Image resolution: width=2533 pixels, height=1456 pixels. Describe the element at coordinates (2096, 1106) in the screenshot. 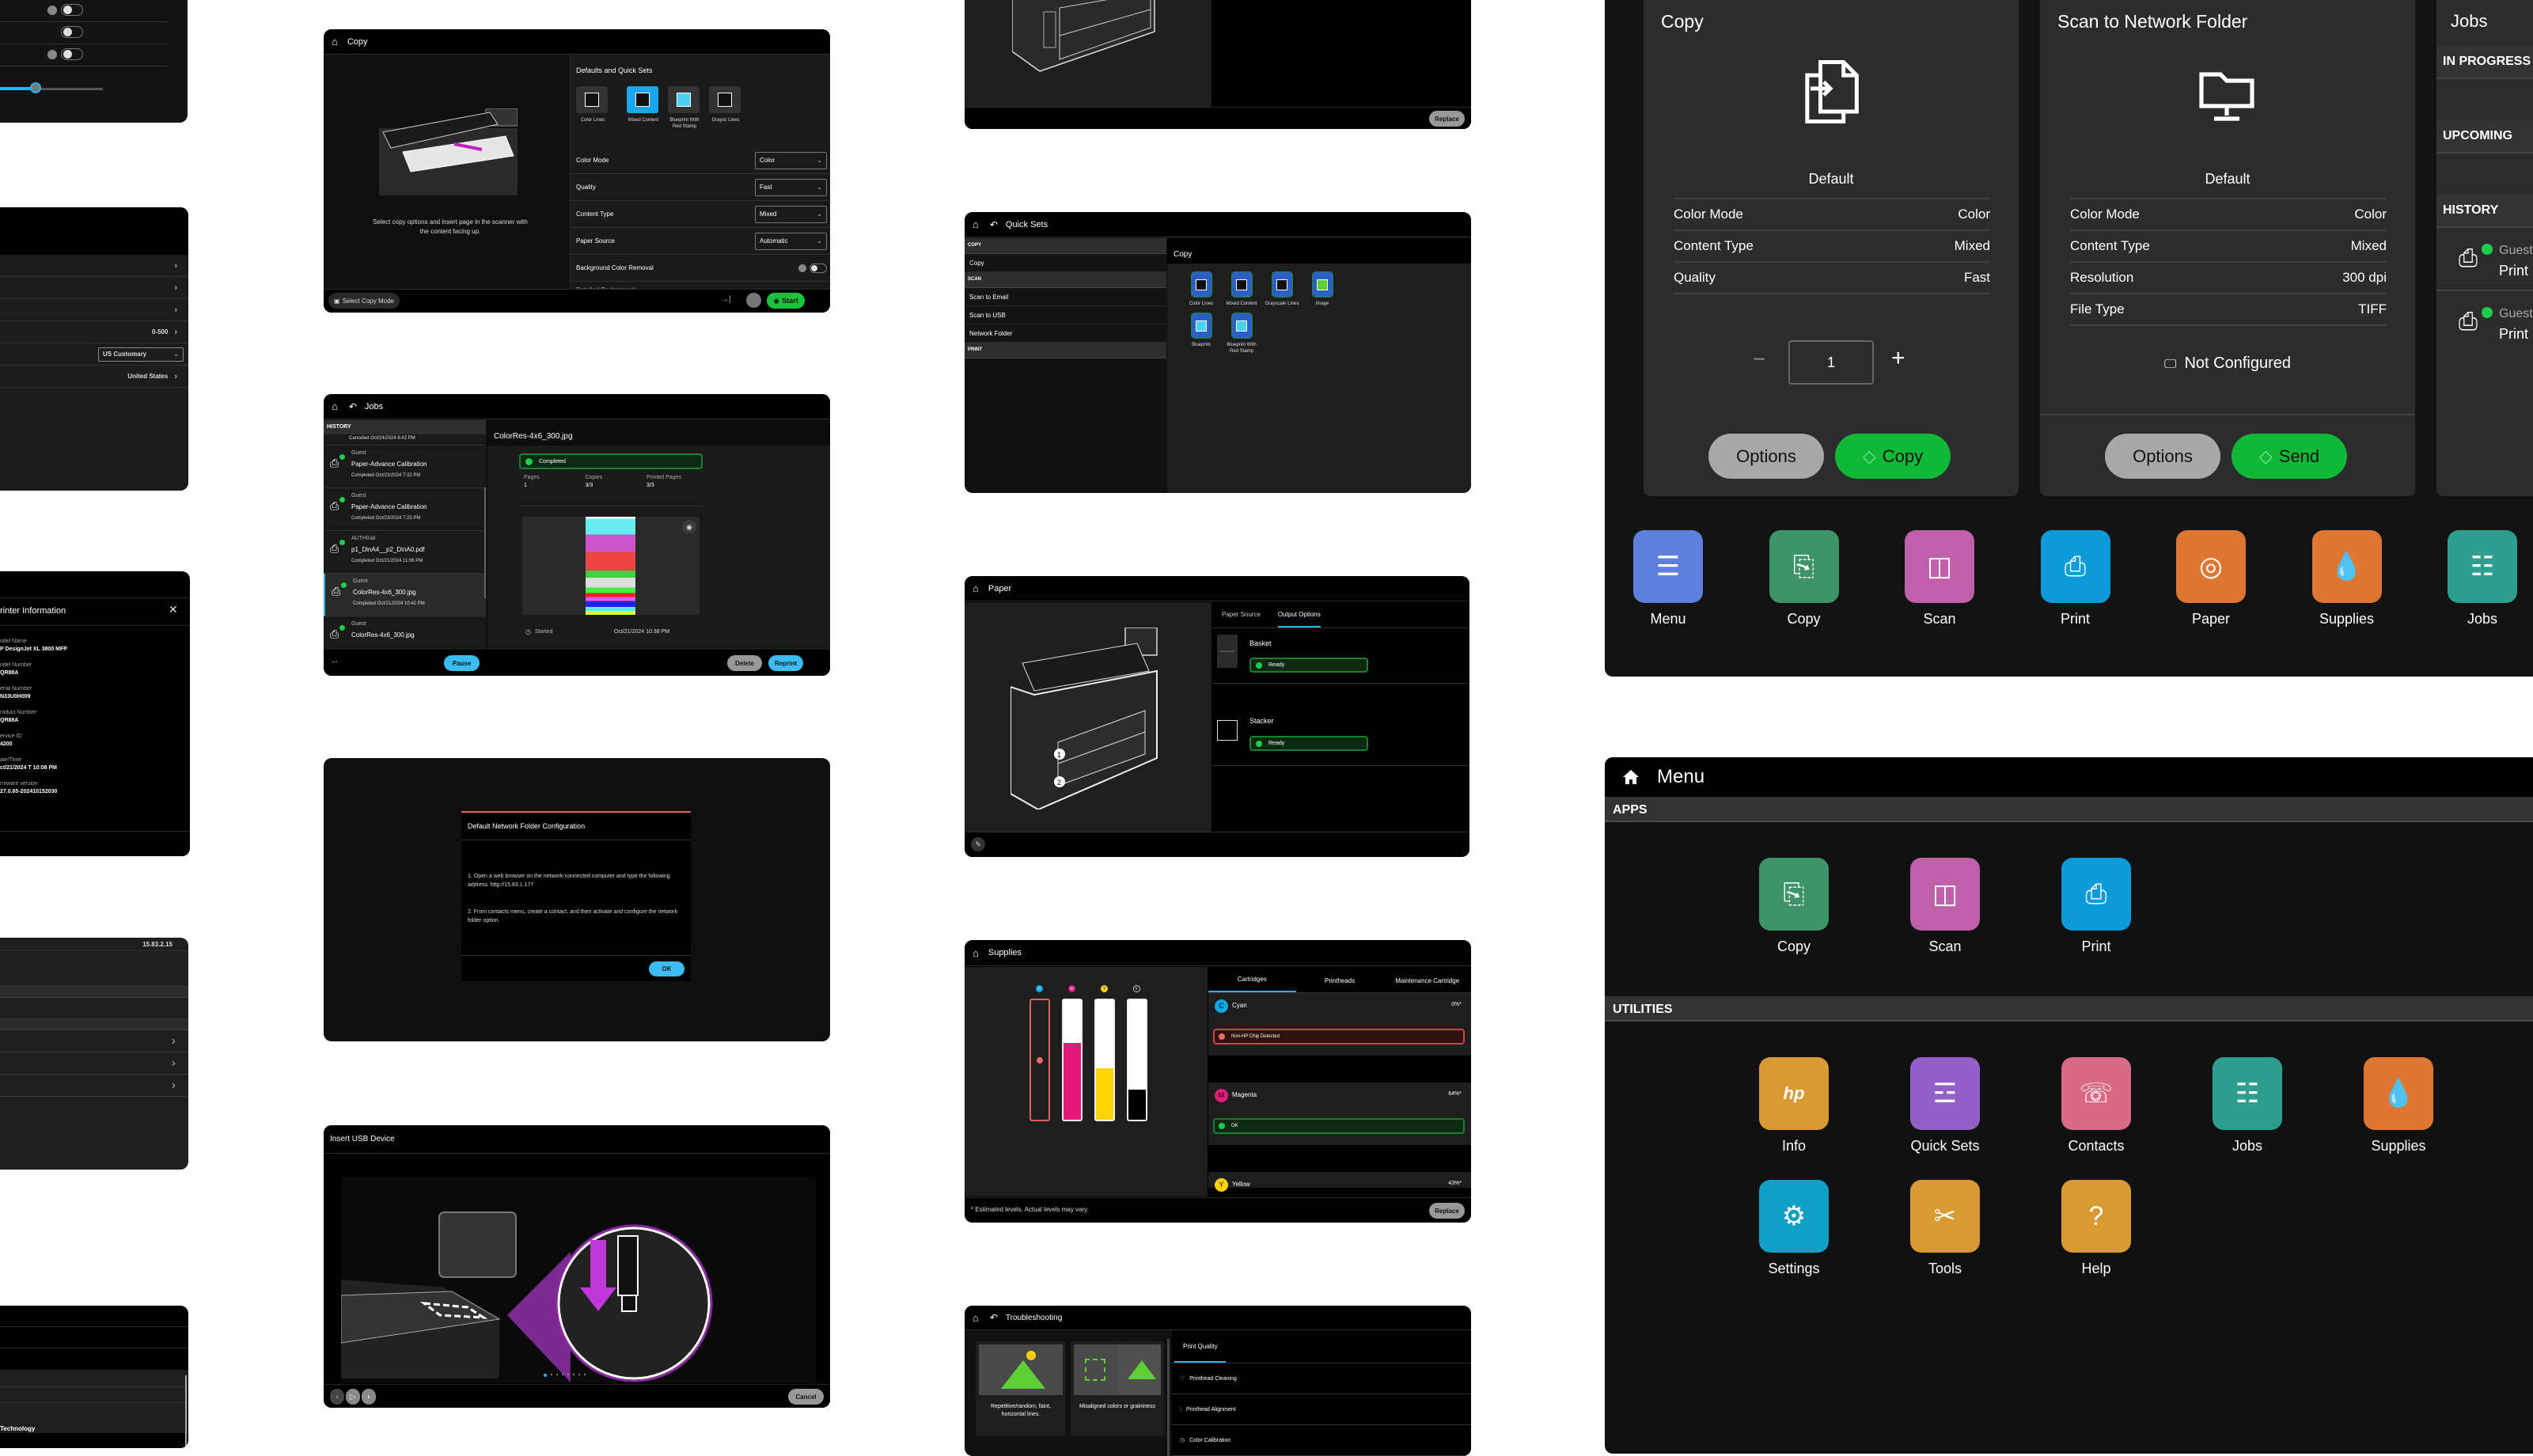

I see `tile-contacts: ☏ Contacts` at that location.